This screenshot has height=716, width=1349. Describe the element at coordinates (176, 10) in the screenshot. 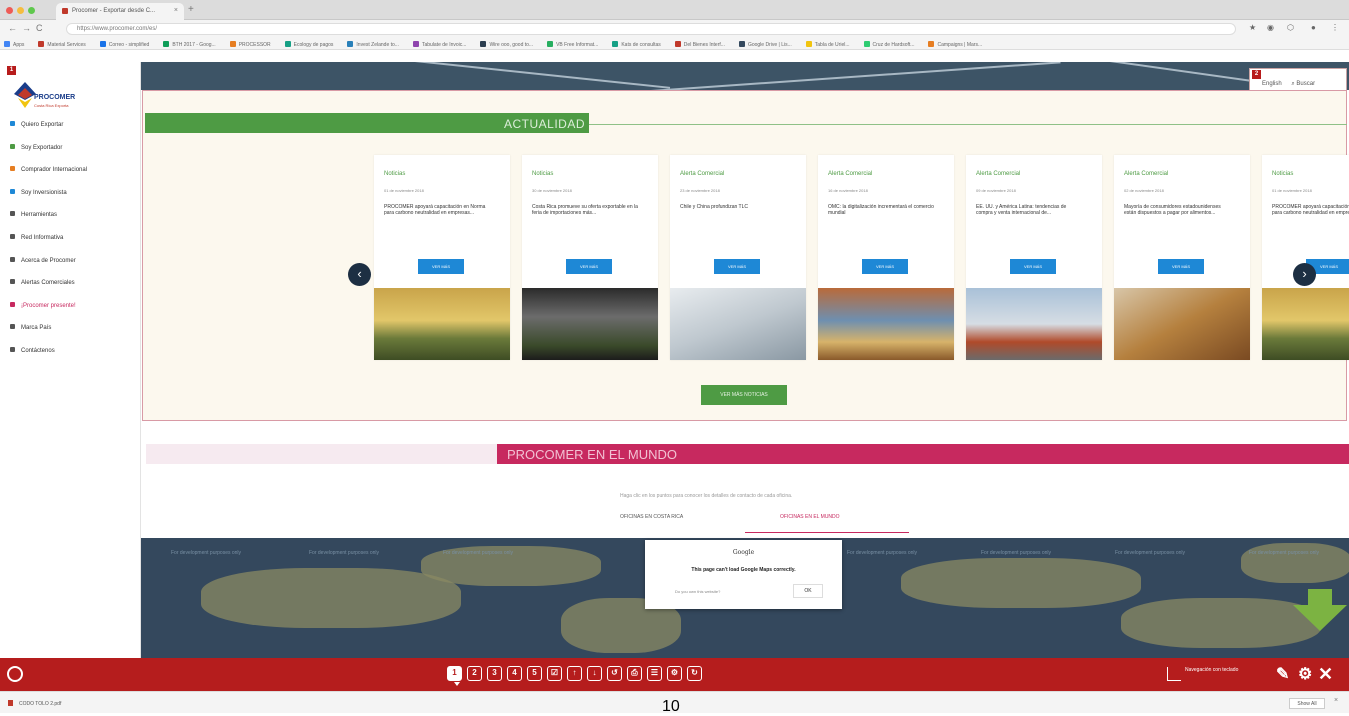

I see `tab-close-icon: ×` at that location.